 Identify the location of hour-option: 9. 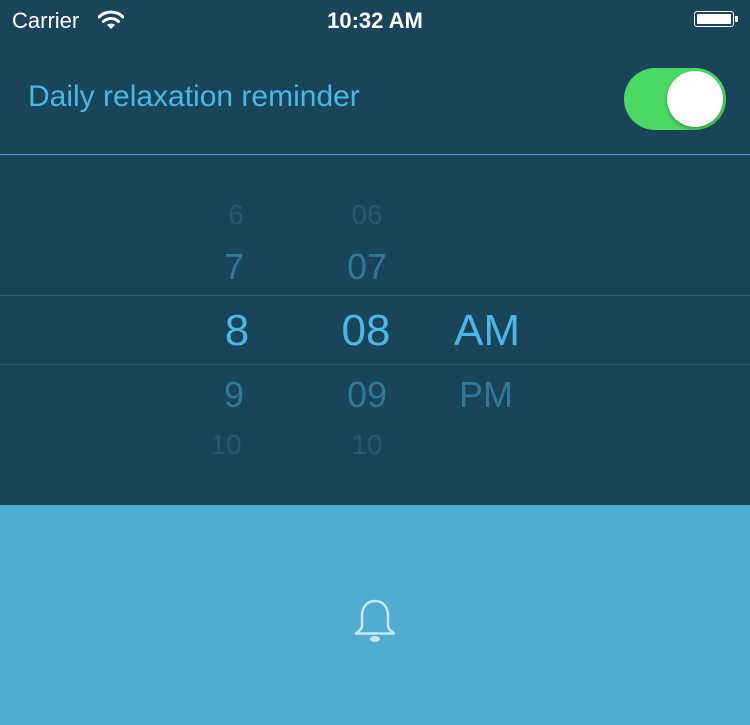
(234, 395).